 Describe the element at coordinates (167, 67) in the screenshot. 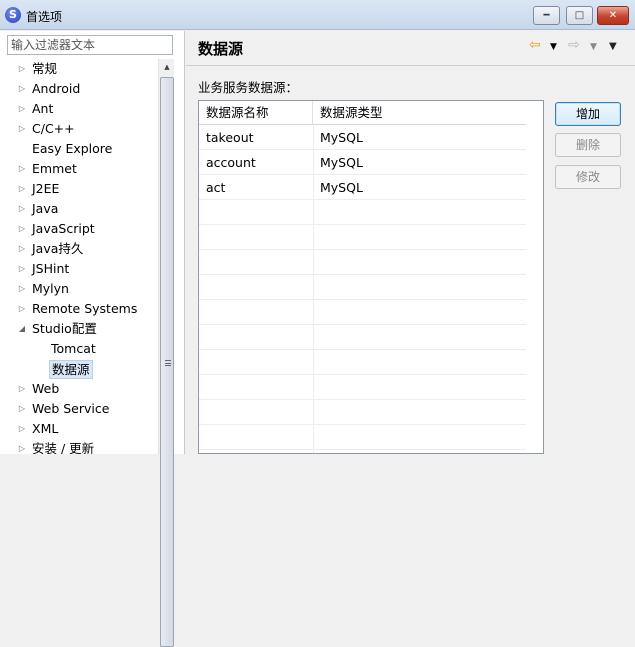

I see `scroll-up-icon: ▲` at that location.